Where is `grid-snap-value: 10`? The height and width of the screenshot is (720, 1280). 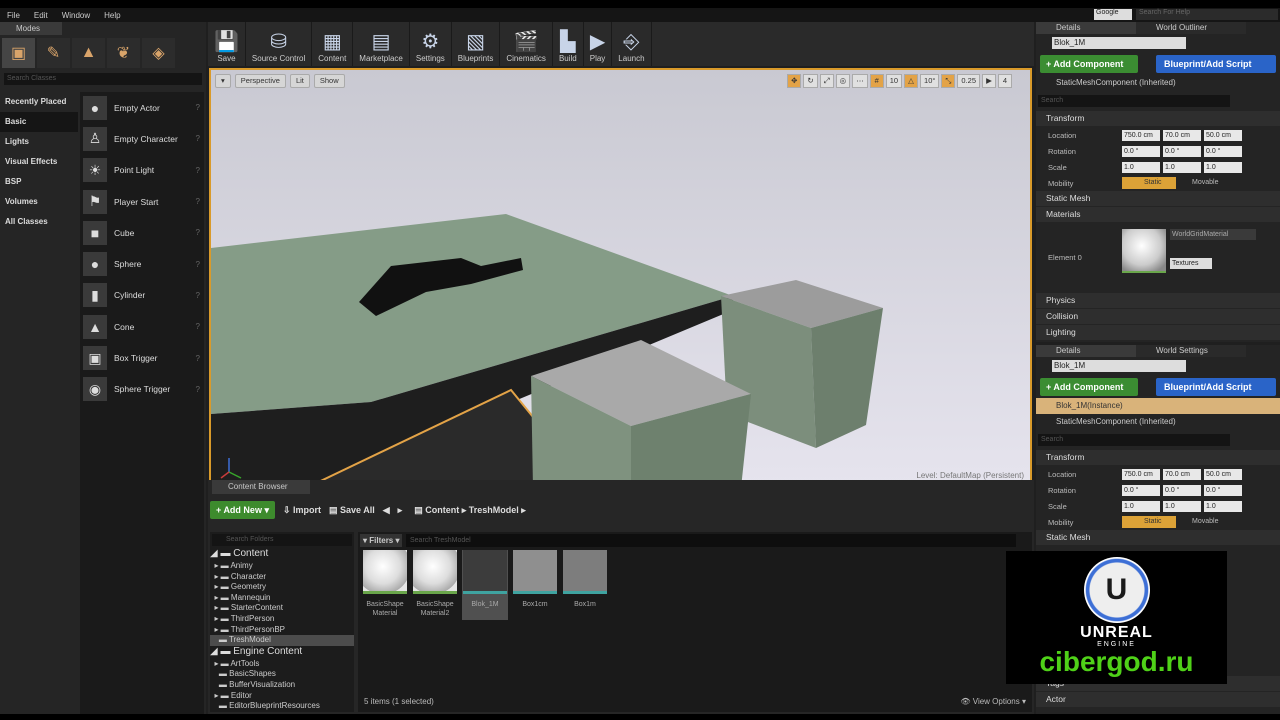 grid-snap-value: 10 is located at coordinates (894, 81).